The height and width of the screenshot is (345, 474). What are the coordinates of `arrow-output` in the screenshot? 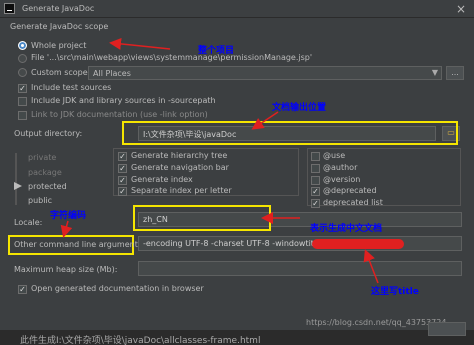 It's located at (265, 120).